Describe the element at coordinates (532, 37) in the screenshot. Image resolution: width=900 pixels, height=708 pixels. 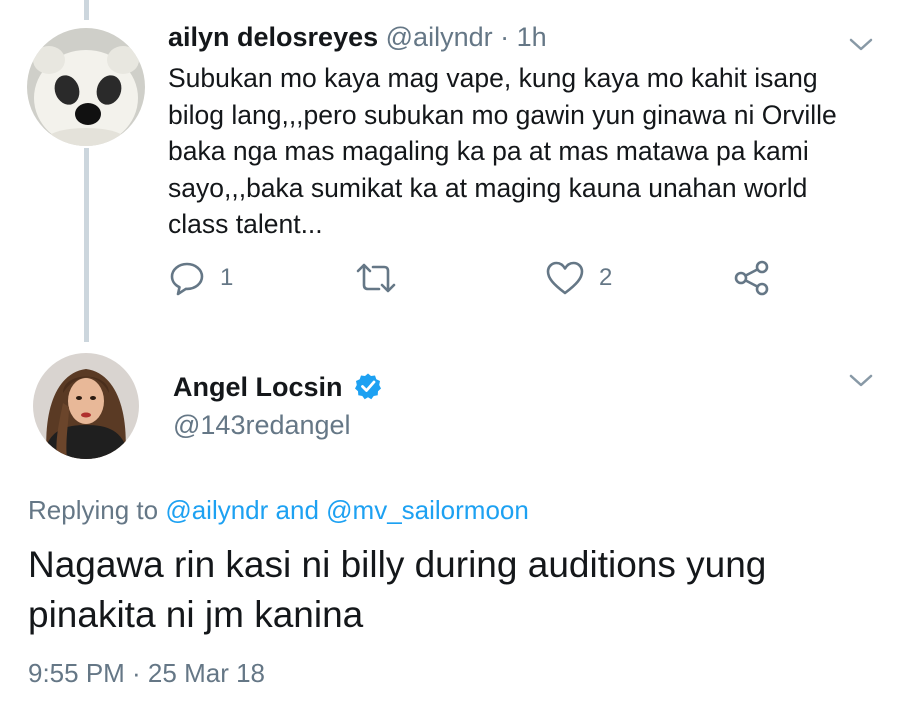
I see `tweet-time: 1h` at that location.